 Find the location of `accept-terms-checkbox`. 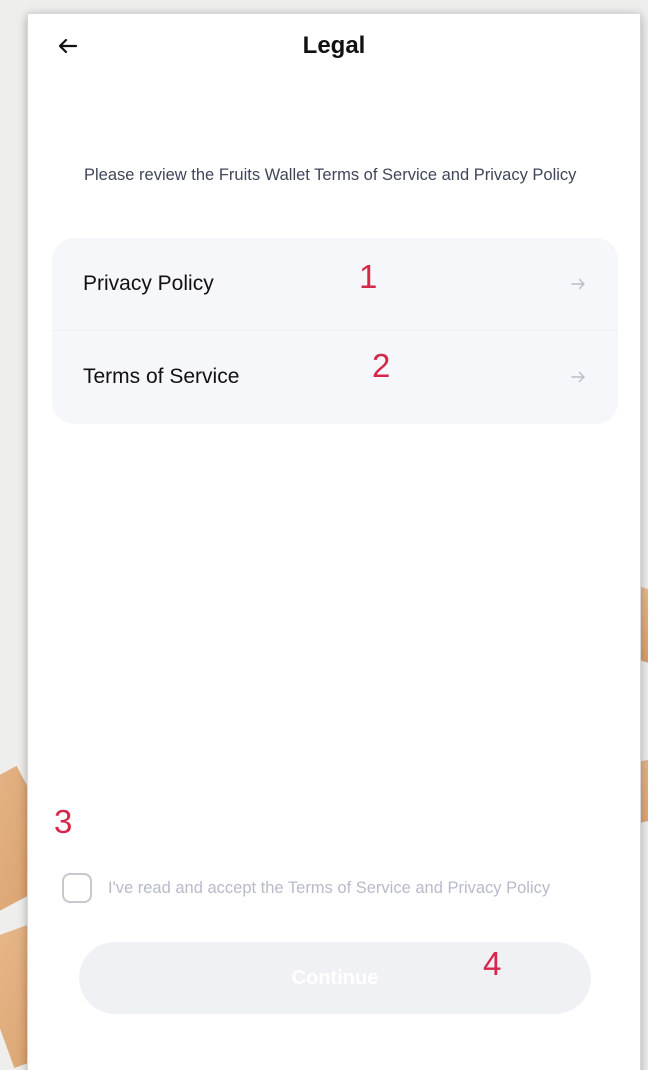

accept-terms-checkbox is located at coordinates (77, 888).